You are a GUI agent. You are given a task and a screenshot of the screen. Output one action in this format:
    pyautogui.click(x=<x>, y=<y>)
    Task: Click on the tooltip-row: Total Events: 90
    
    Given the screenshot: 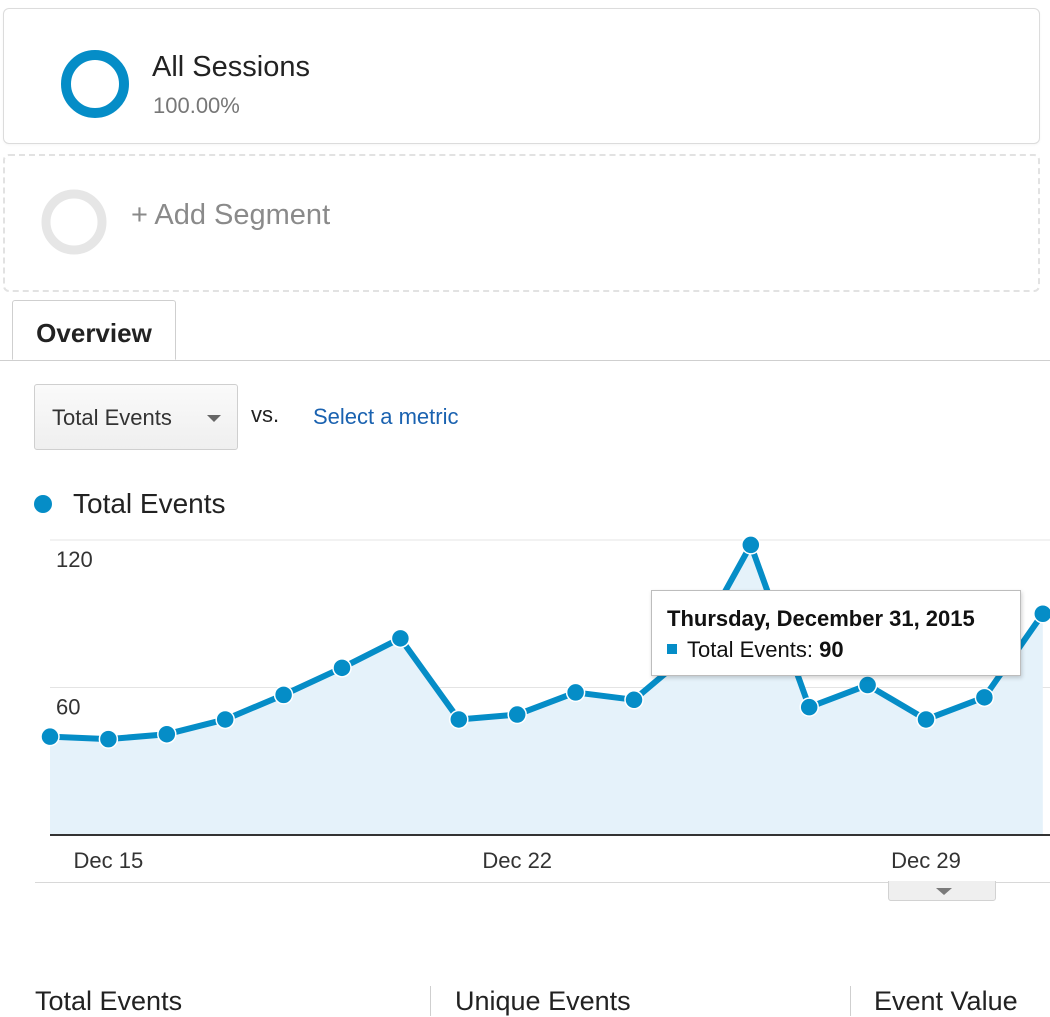 What is the action you would take?
    pyautogui.click(x=765, y=650)
    